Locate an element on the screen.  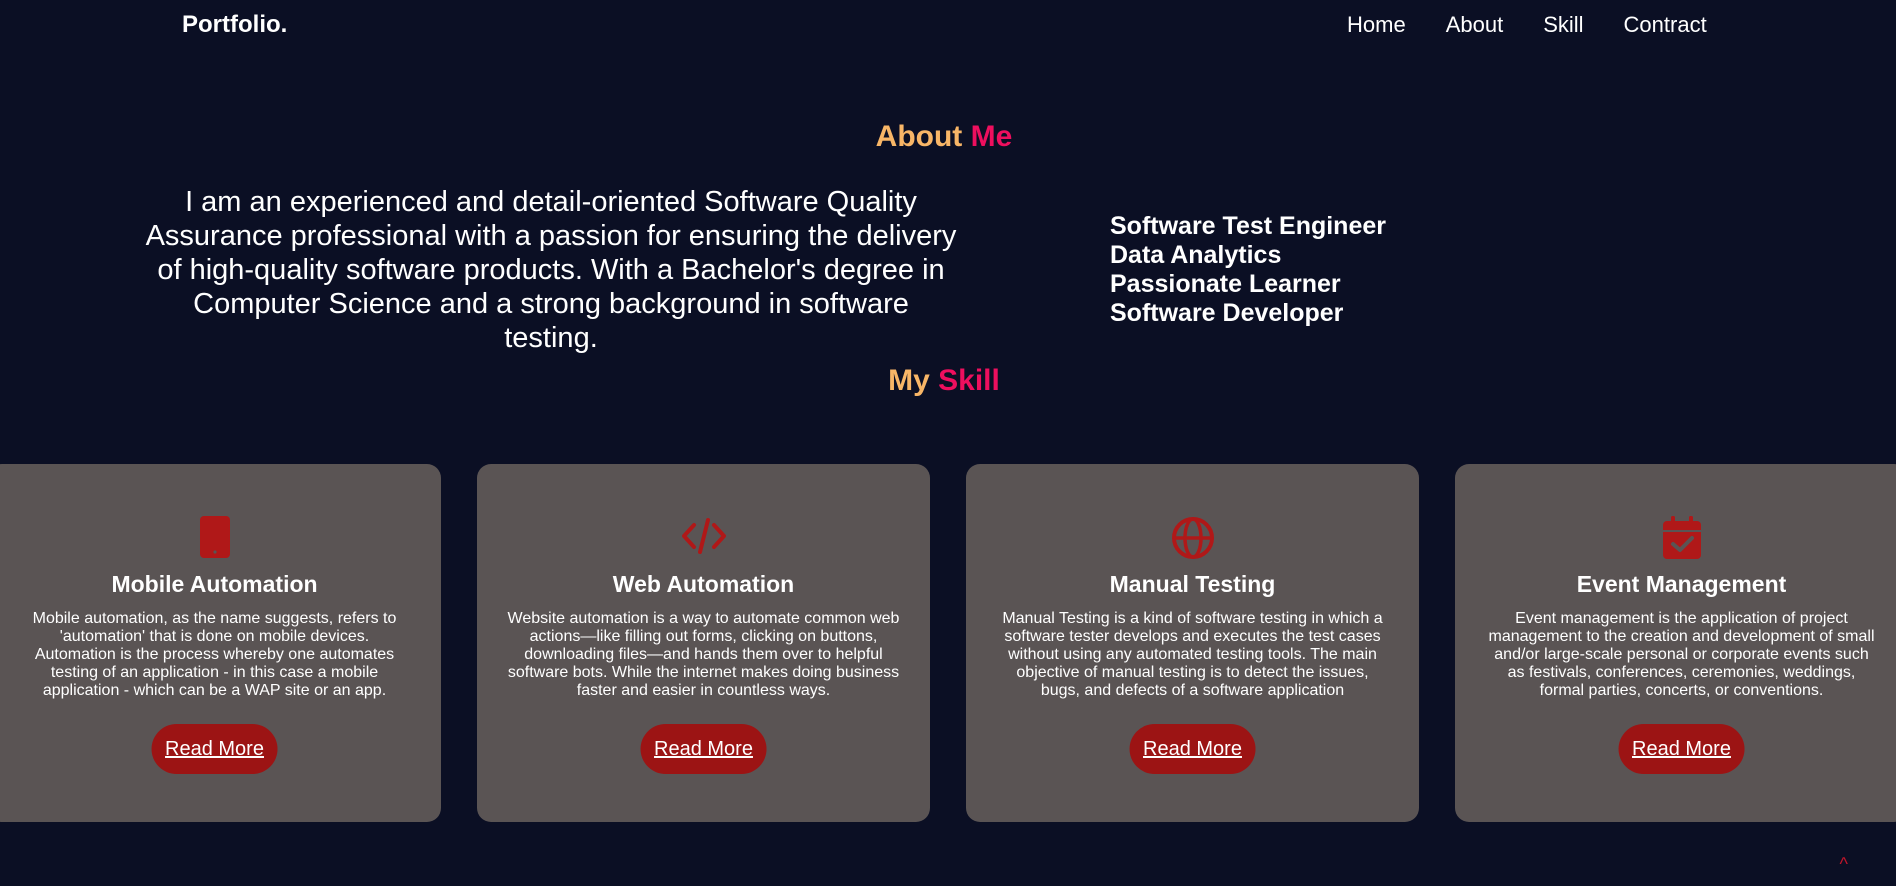
mobile-icon is located at coordinates (220, 537).